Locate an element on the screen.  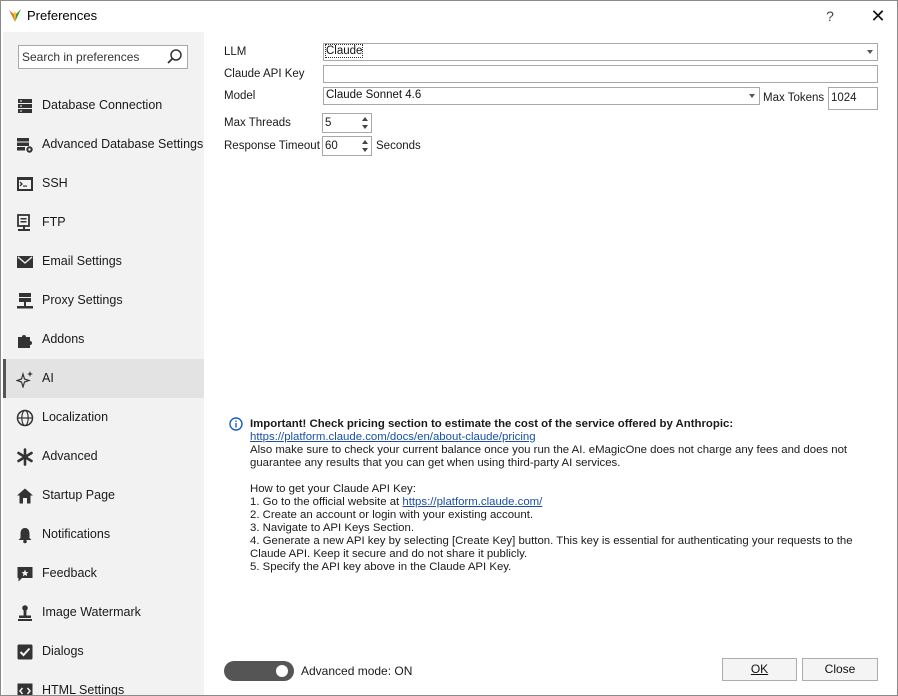
sidebar-item-advanced-database-settings: Advanced Database Settings is located at coordinates (103, 144).